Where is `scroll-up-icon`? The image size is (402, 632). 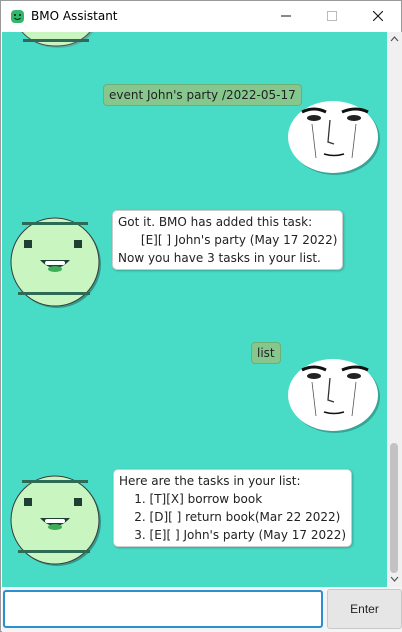
scroll-up-icon is located at coordinates (394, 39).